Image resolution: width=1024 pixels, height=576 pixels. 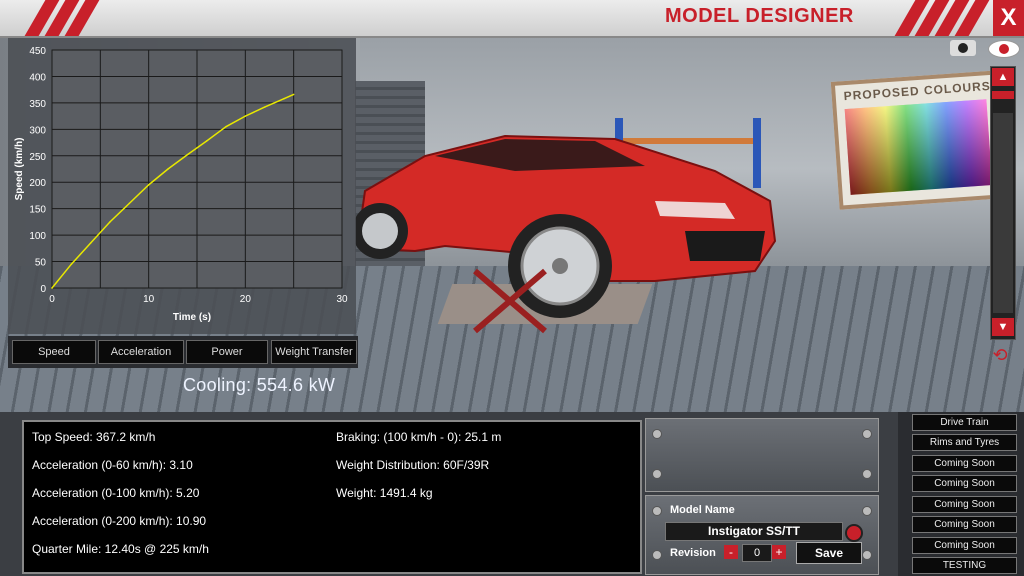 I want to click on revision-increment-button: +, so click(x=779, y=552).